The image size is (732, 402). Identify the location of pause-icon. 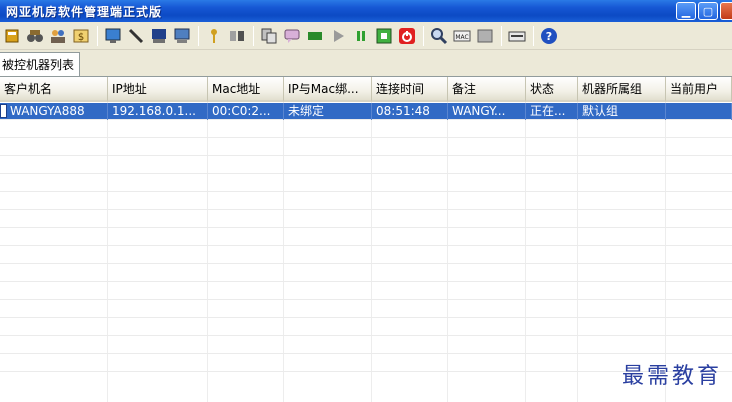
(361, 36).